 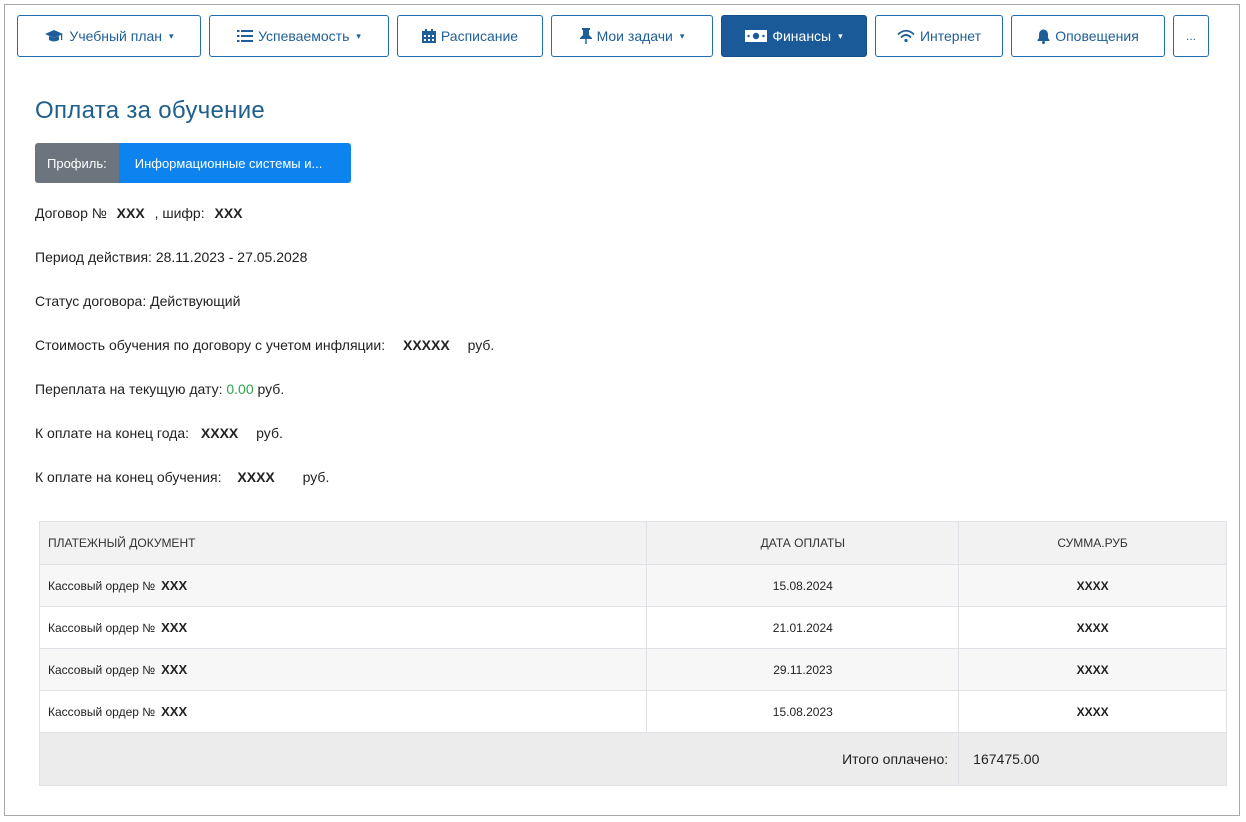 What do you see at coordinates (256, 477) in the screenshot?
I see `end-due-value: XXXX` at bounding box center [256, 477].